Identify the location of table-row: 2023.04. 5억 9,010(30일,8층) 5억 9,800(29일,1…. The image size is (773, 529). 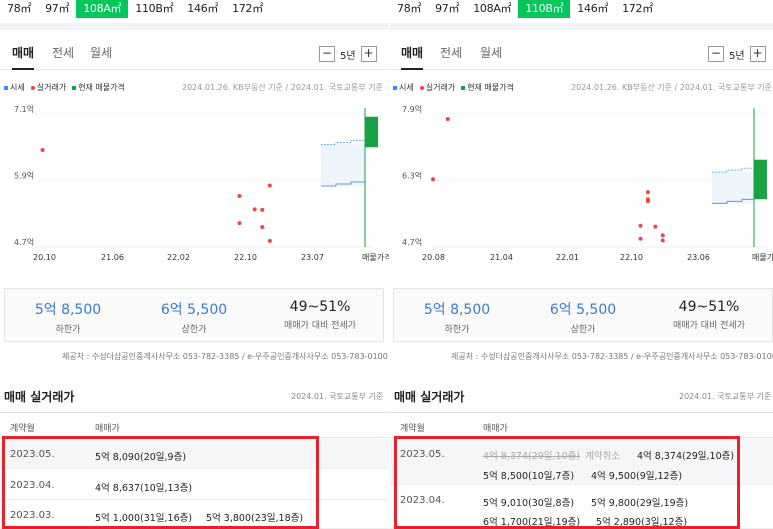
(581, 507).